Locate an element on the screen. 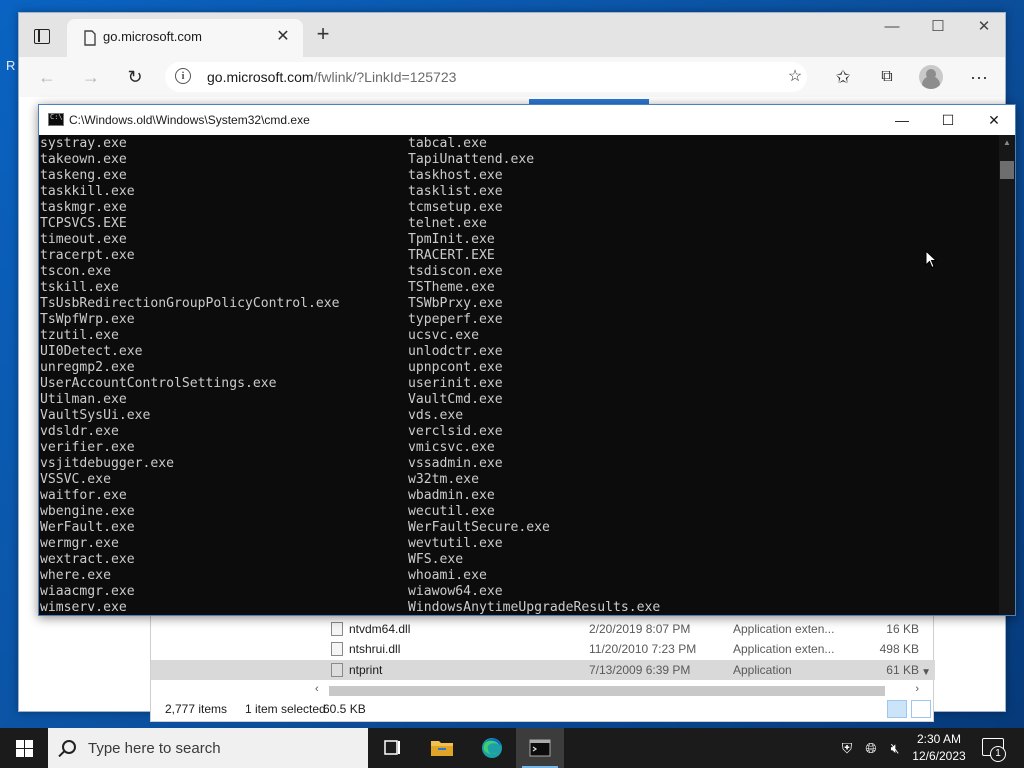 The image size is (1024, 768). cmd-output-line: TSTheme.exe is located at coordinates (451, 287).